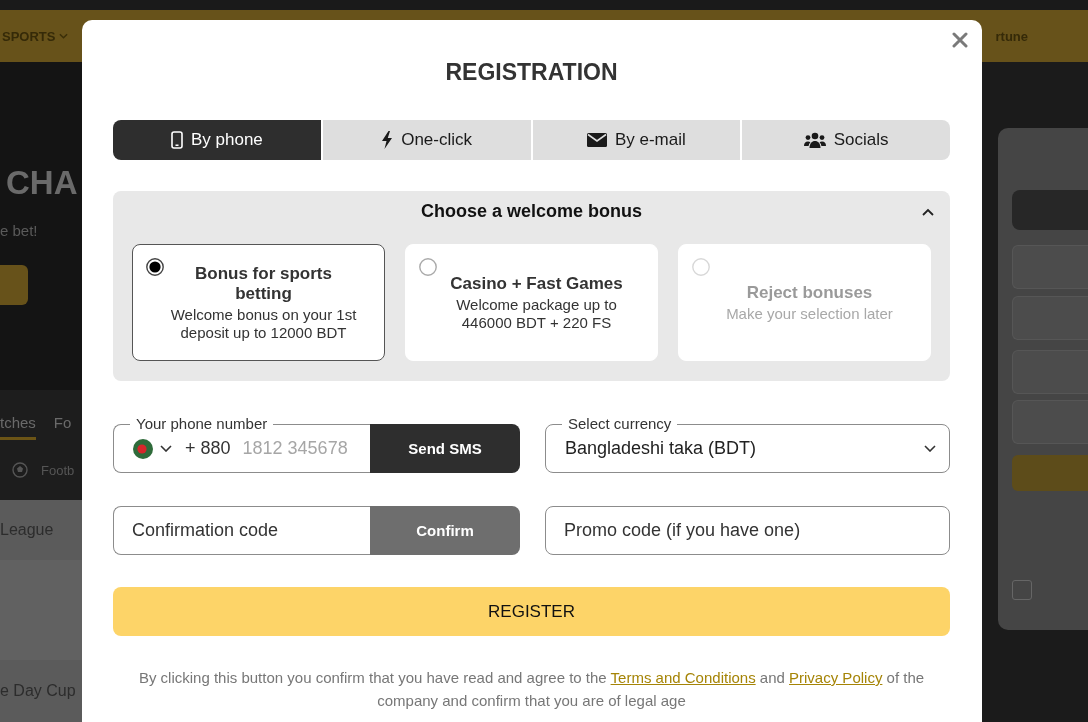 This screenshot has height=722, width=1088. Describe the element at coordinates (41, 183) in the screenshot. I see `hero-title: CHA` at that location.